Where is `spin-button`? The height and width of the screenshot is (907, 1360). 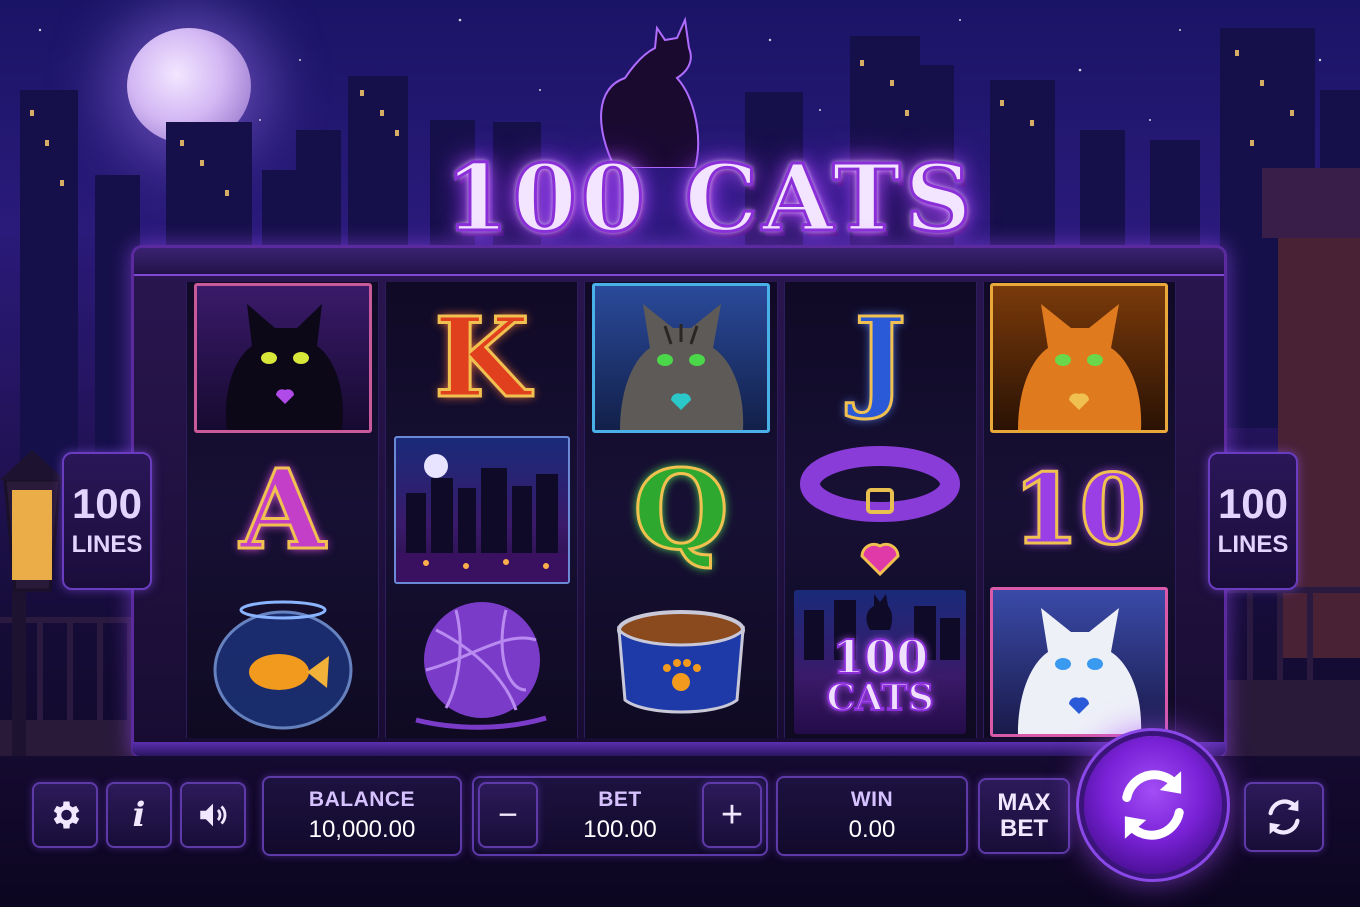
spin-button is located at coordinates (1153, 805).